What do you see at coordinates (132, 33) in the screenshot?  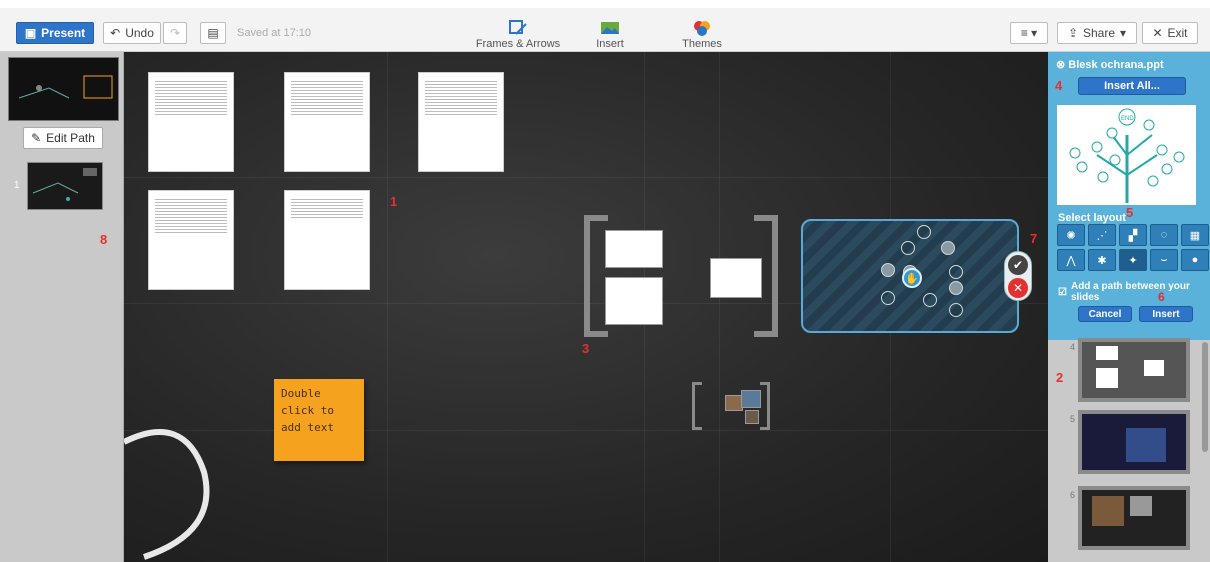 I see `undo-button: ↶ Undo` at bounding box center [132, 33].